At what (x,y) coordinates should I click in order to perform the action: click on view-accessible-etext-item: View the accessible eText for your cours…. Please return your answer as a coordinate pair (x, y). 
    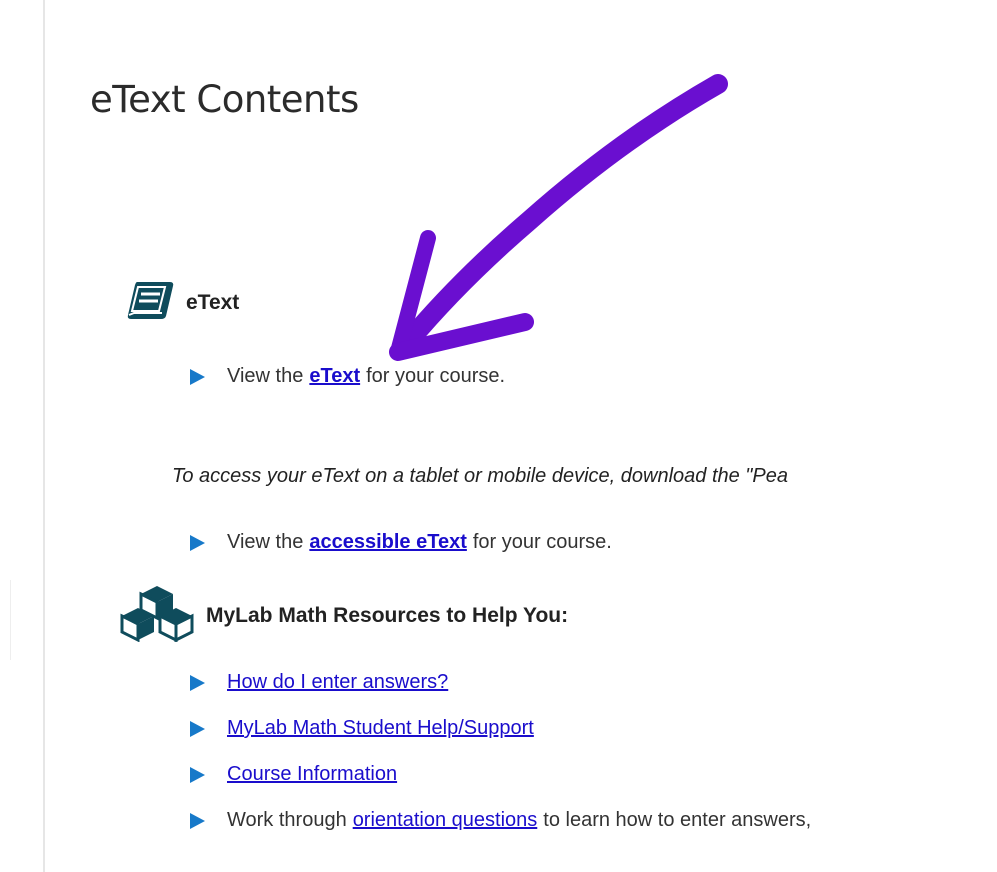
    Looking at the image, I should click on (401, 542).